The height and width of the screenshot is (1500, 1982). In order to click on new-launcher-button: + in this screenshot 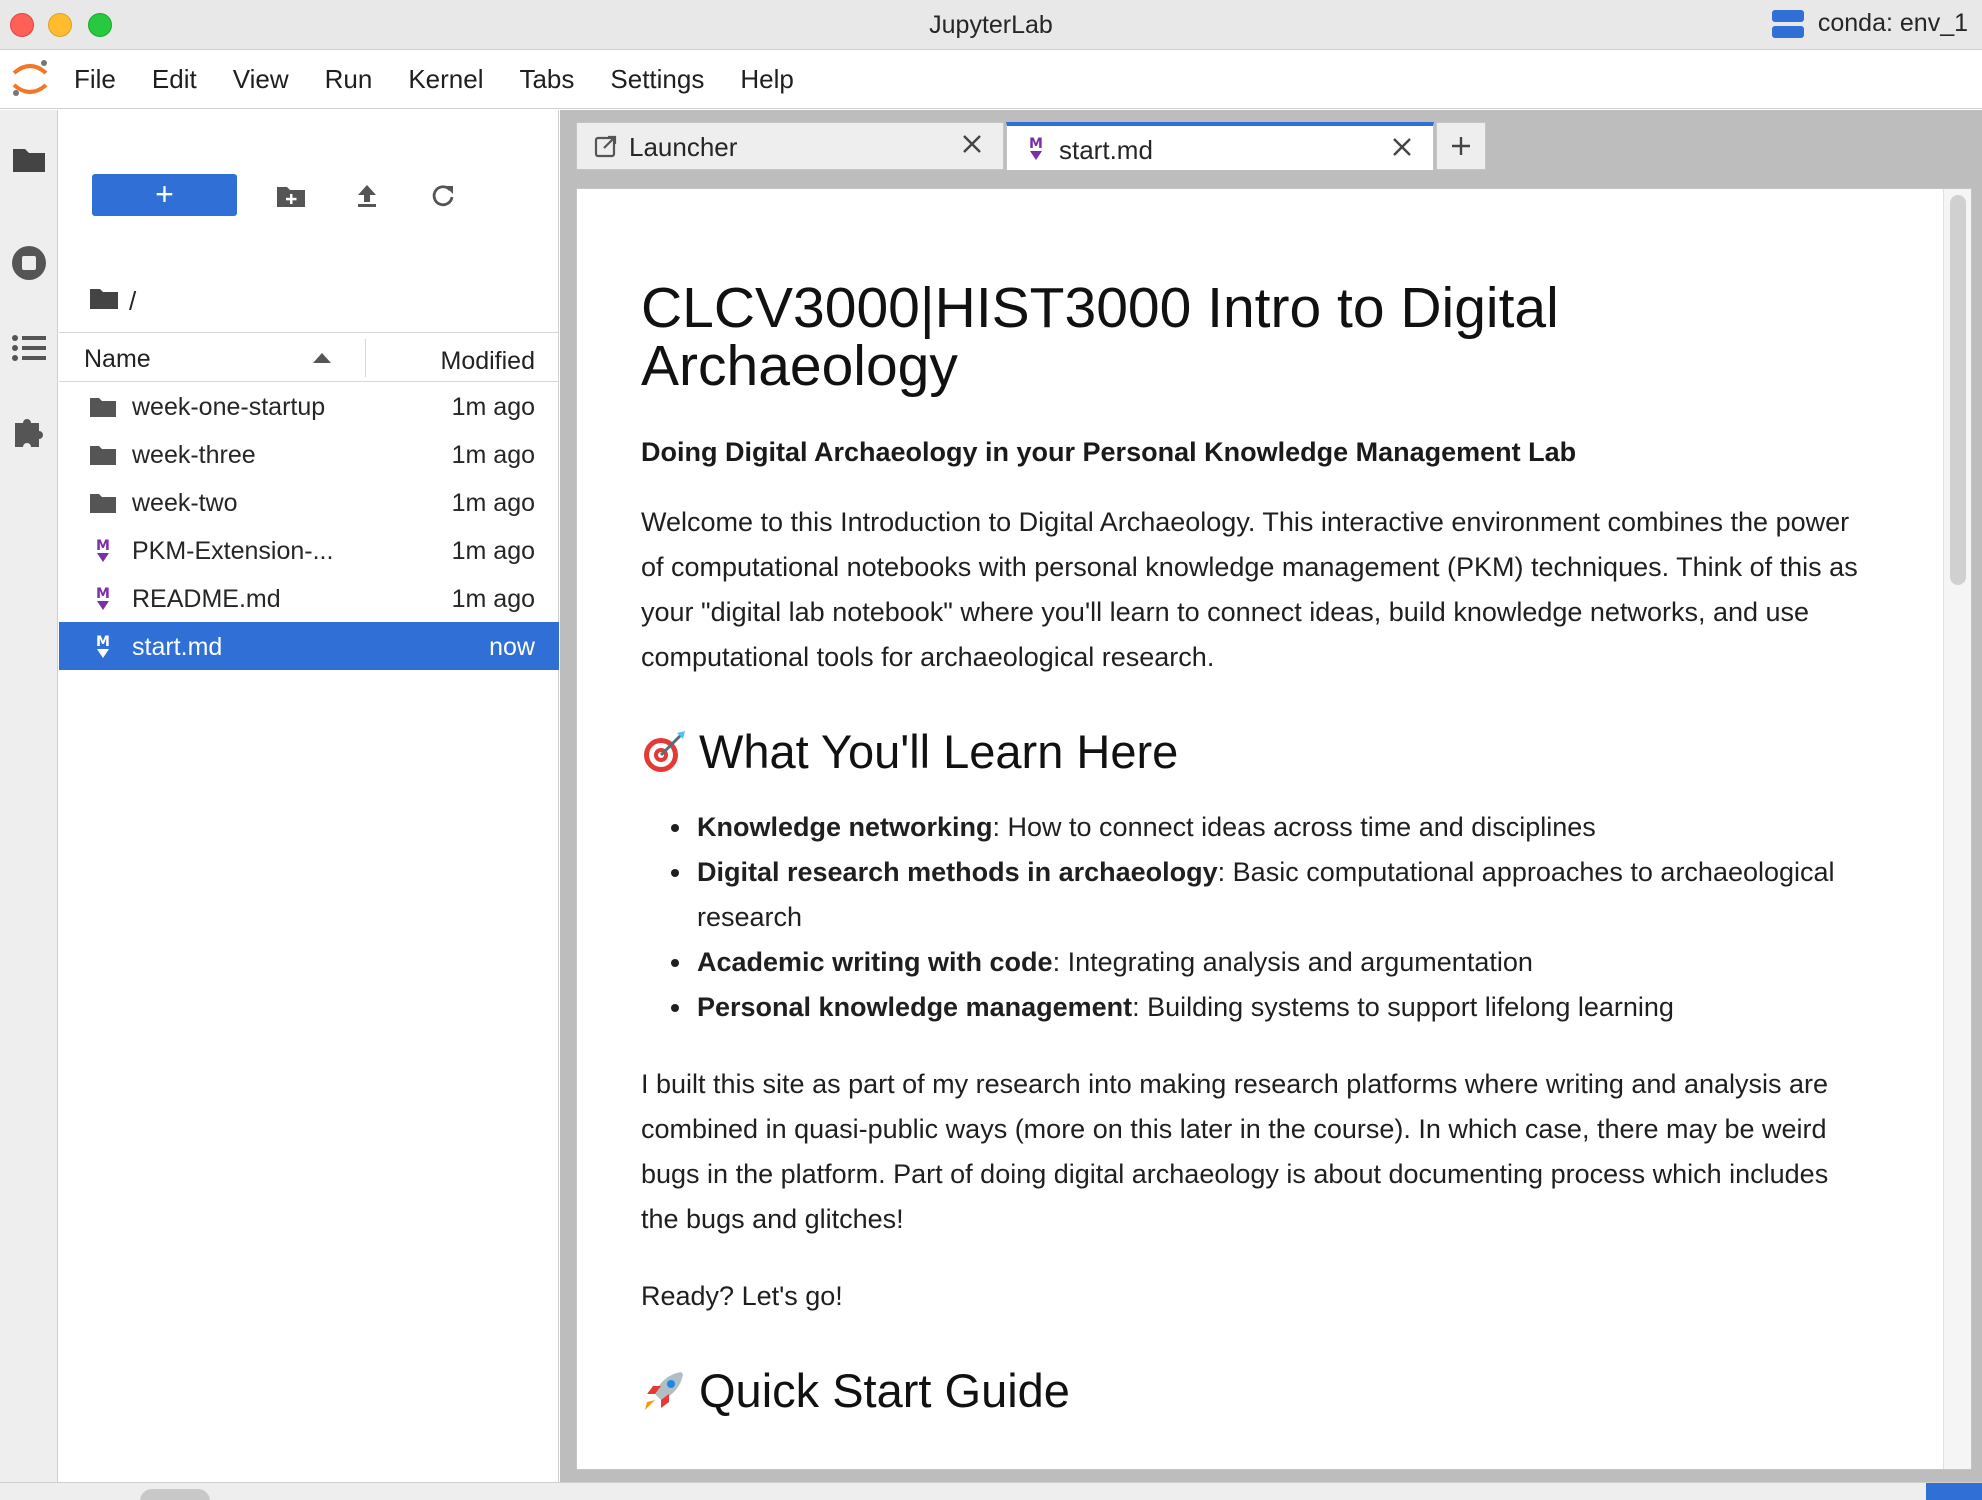, I will do `click(164, 195)`.